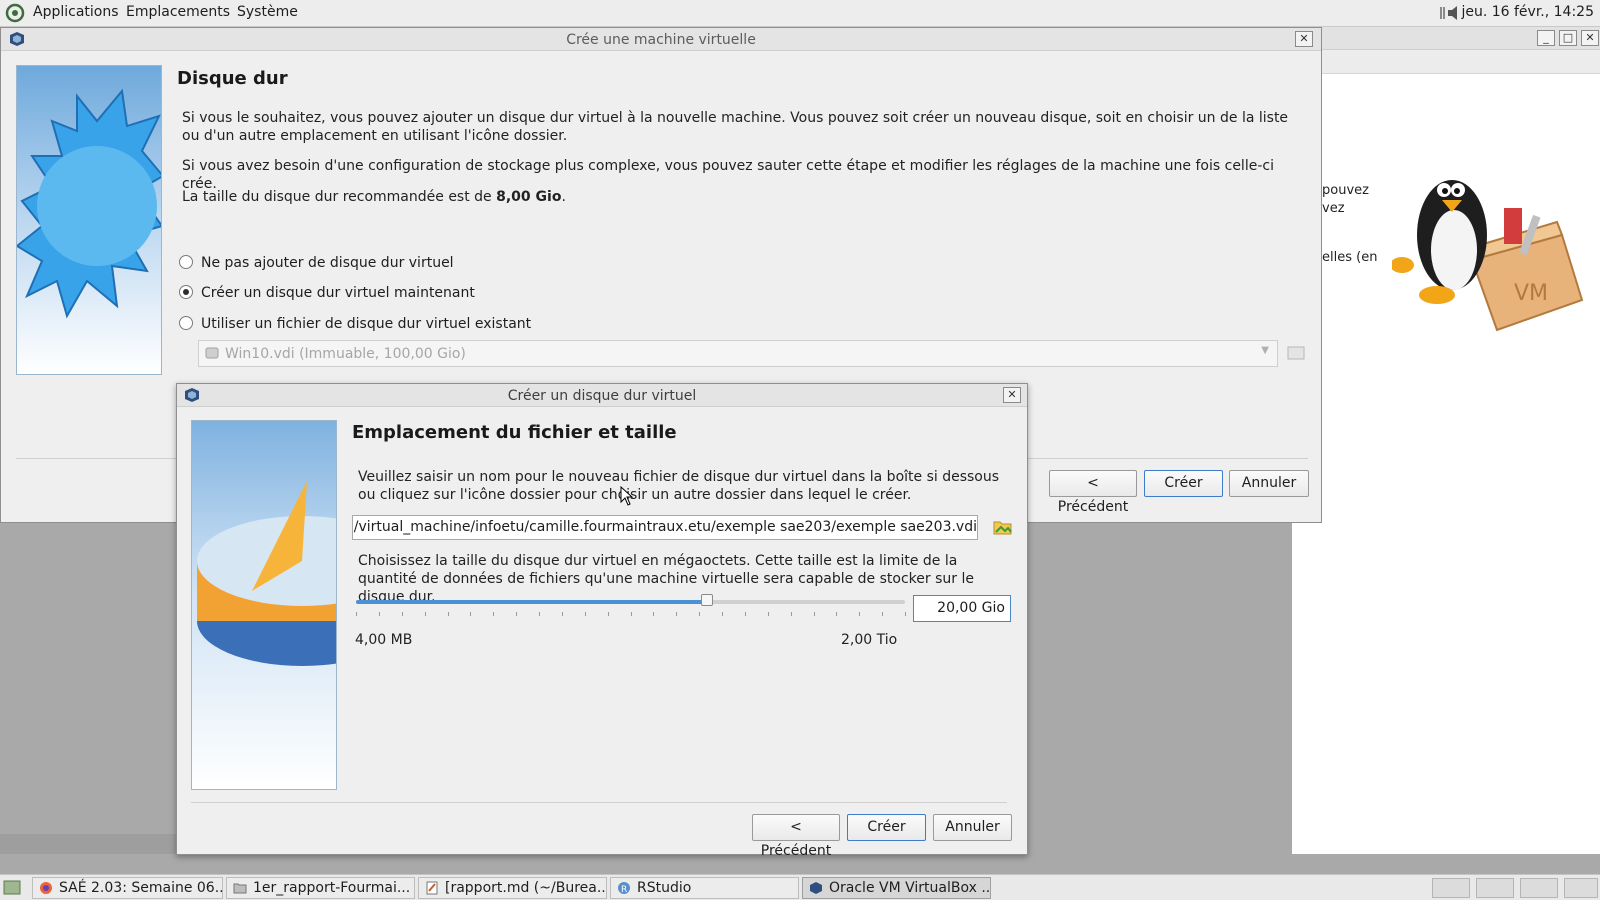 The width and height of the screenshot is (1600, 900). What do you see at coordinates (267, 12) in the screenshot?
I see `menu-systeme: Système` at bounding box center [267, 12].